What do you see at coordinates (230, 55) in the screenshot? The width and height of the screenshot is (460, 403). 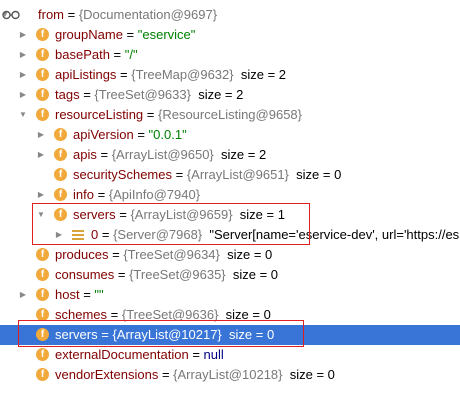 I see `tree-row: ▶ f basePath = "/"` at bounding box center [230, 55].